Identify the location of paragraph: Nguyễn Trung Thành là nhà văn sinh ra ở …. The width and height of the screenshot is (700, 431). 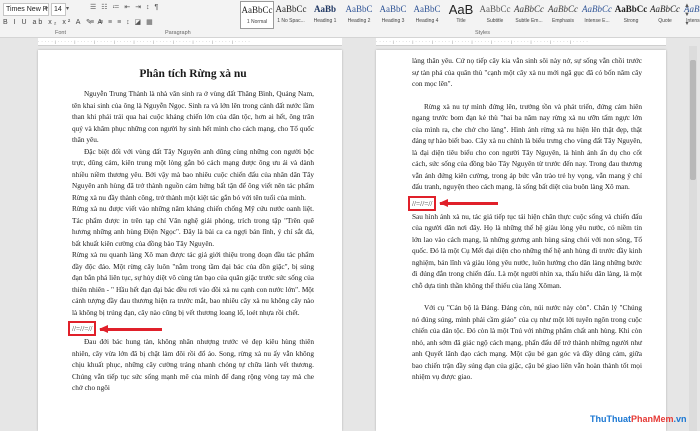
(193, 116).